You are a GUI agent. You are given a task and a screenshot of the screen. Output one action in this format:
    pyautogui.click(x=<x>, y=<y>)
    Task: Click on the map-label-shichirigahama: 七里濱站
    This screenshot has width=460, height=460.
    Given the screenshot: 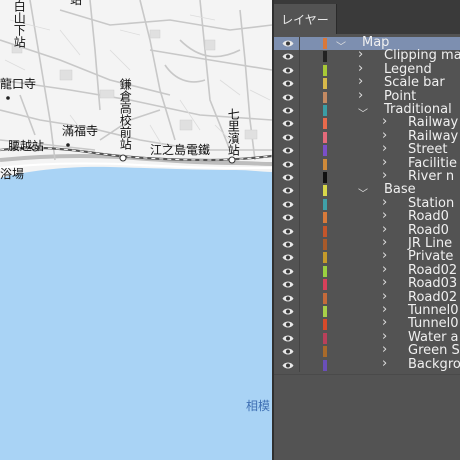 What is the action you would take?
    pyautogui.click(x=233, y=132)
    